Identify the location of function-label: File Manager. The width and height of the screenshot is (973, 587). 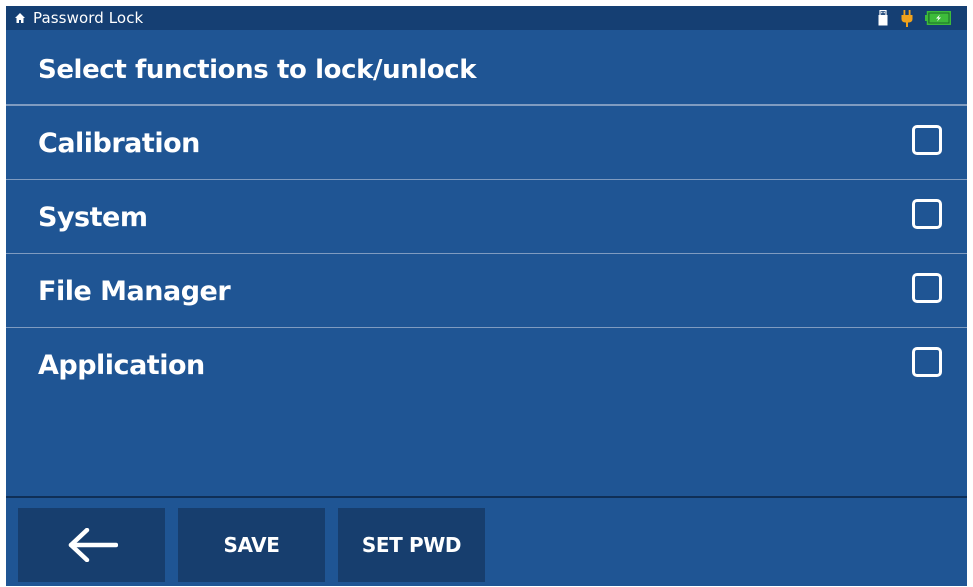
(134, 291).